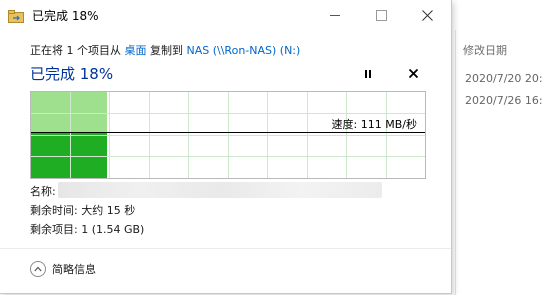 The width and height of the screenshot is (544, 295). I want to click on minimize-button, so click(335, 15).